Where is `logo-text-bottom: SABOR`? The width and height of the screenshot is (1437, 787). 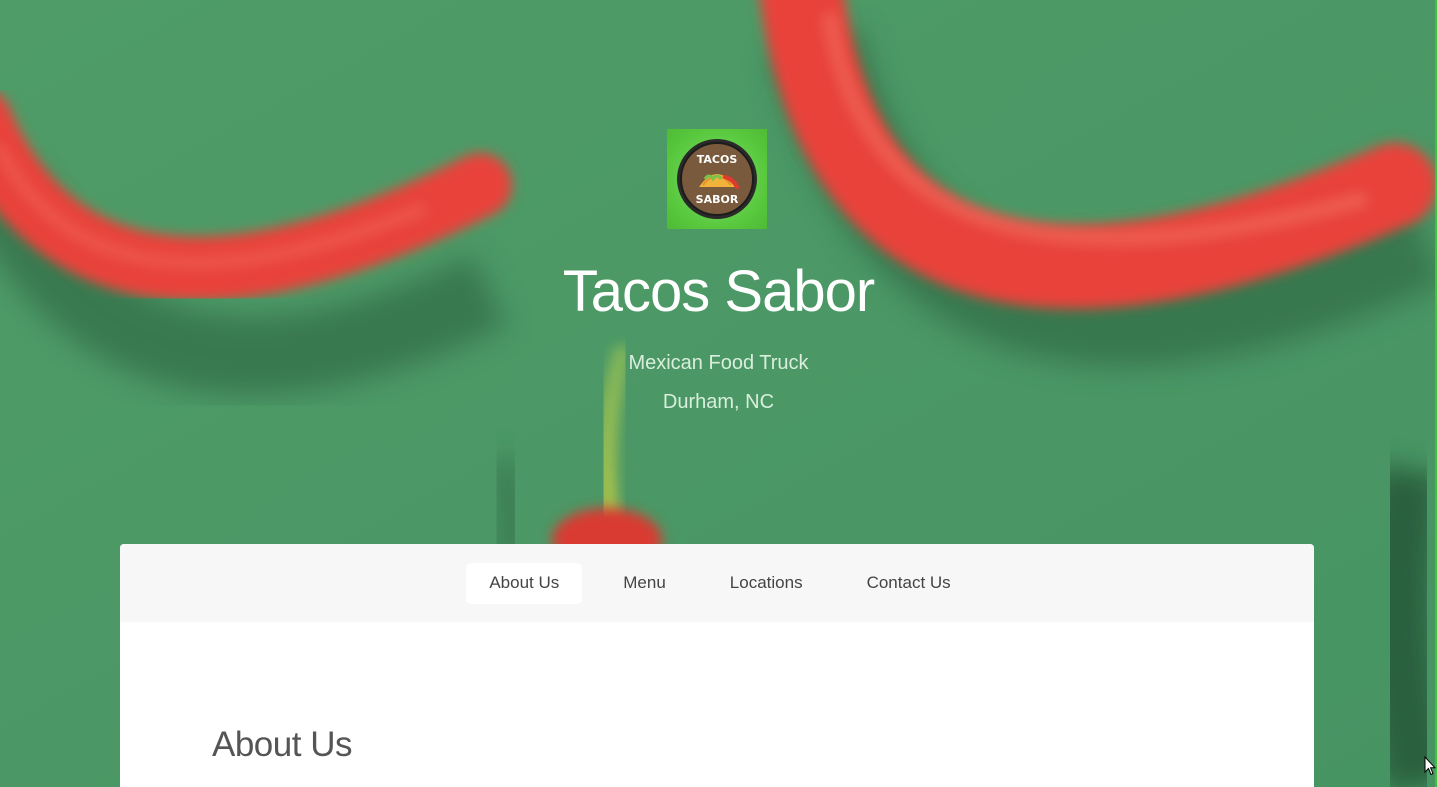
logo-text-bottom: SABOR is located at coordinates (717, 199).